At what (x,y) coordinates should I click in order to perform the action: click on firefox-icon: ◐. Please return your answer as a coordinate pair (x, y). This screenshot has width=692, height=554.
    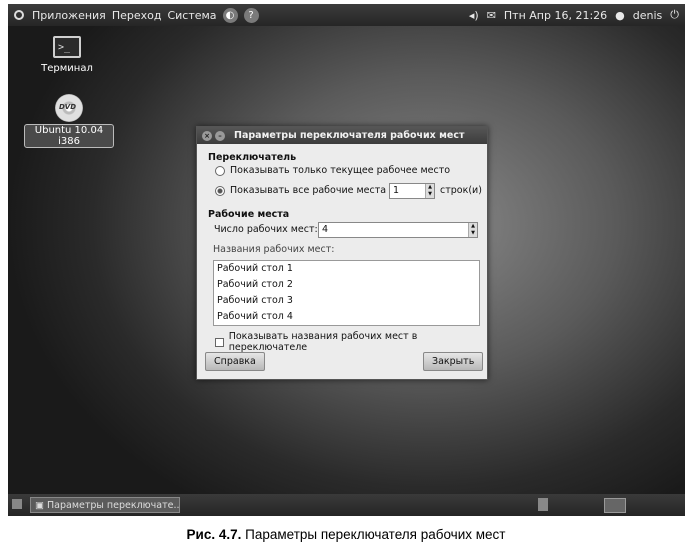
    Looking at the image, I should click on (230, 15).